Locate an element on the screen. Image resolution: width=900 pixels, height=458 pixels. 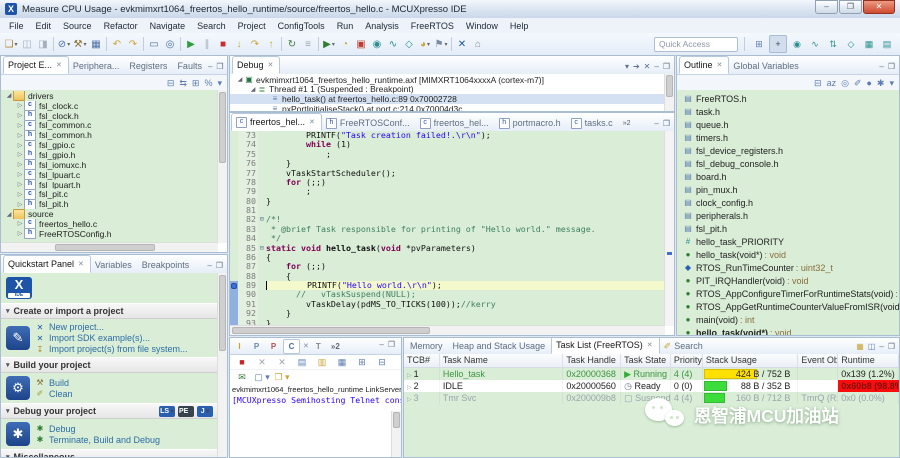
project-explorer-tab-faults: Faults is located at coordinates (190, 66).